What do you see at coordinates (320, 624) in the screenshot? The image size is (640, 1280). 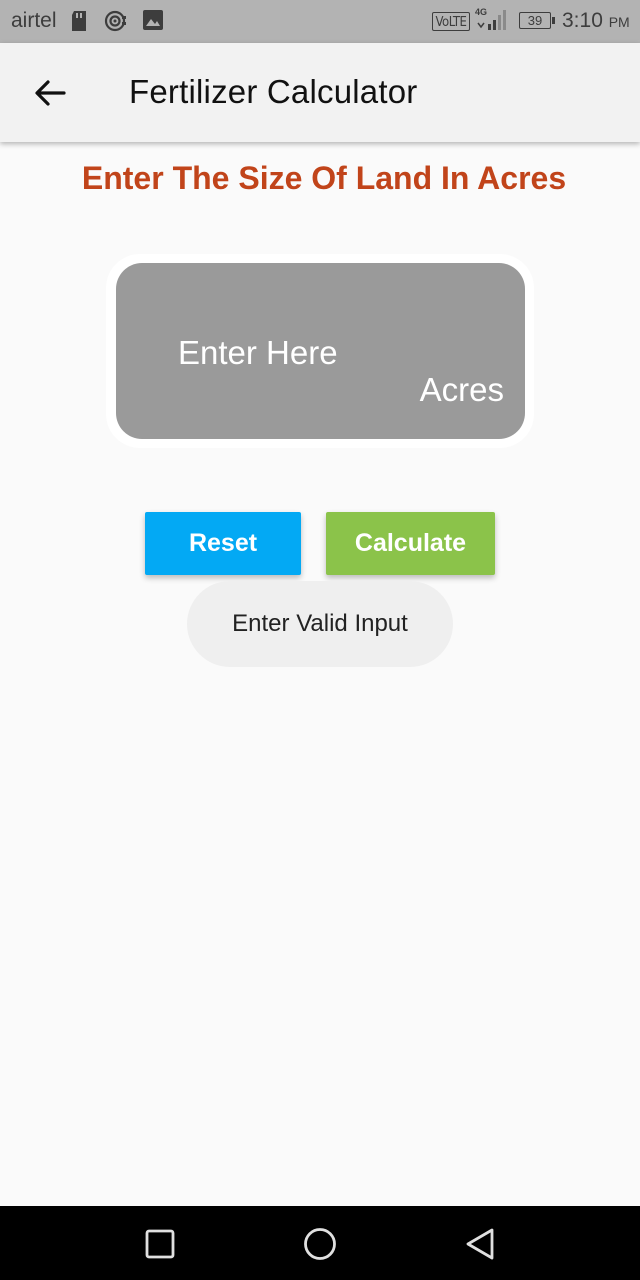 I see `toast-message: Enter Valid Input` at bounding box center [320, 624].